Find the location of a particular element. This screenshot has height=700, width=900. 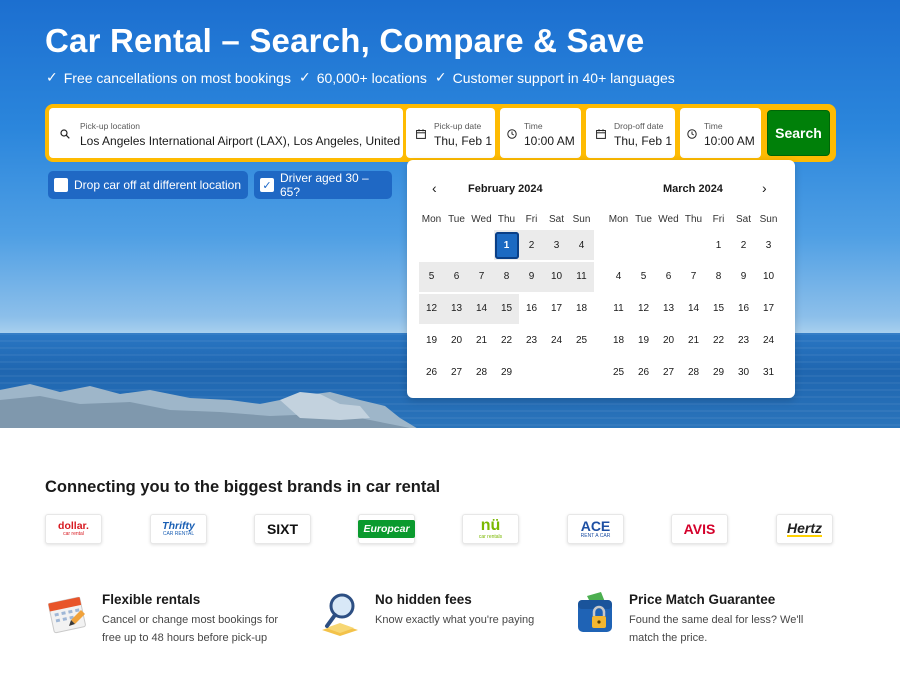

different-location-label: Drop car off at different location is located at coordinates (157, 185).